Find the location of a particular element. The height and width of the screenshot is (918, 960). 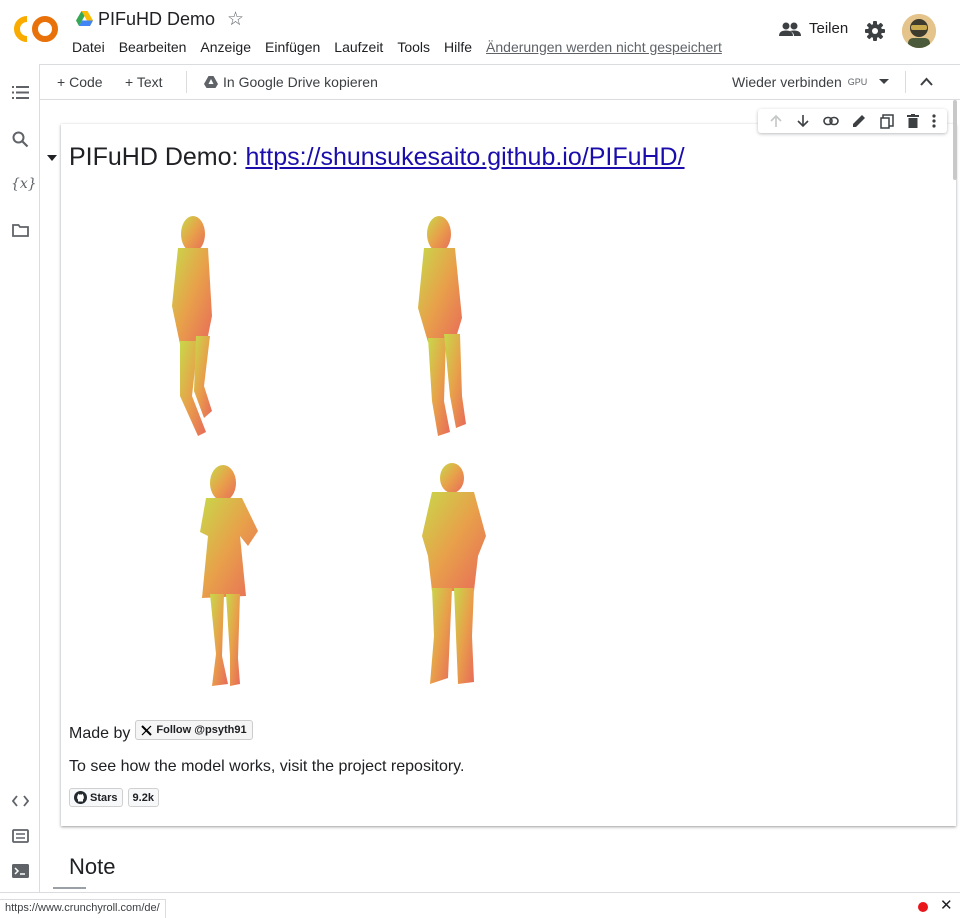

stars-label: Stars is located at coordinates (104, 797).